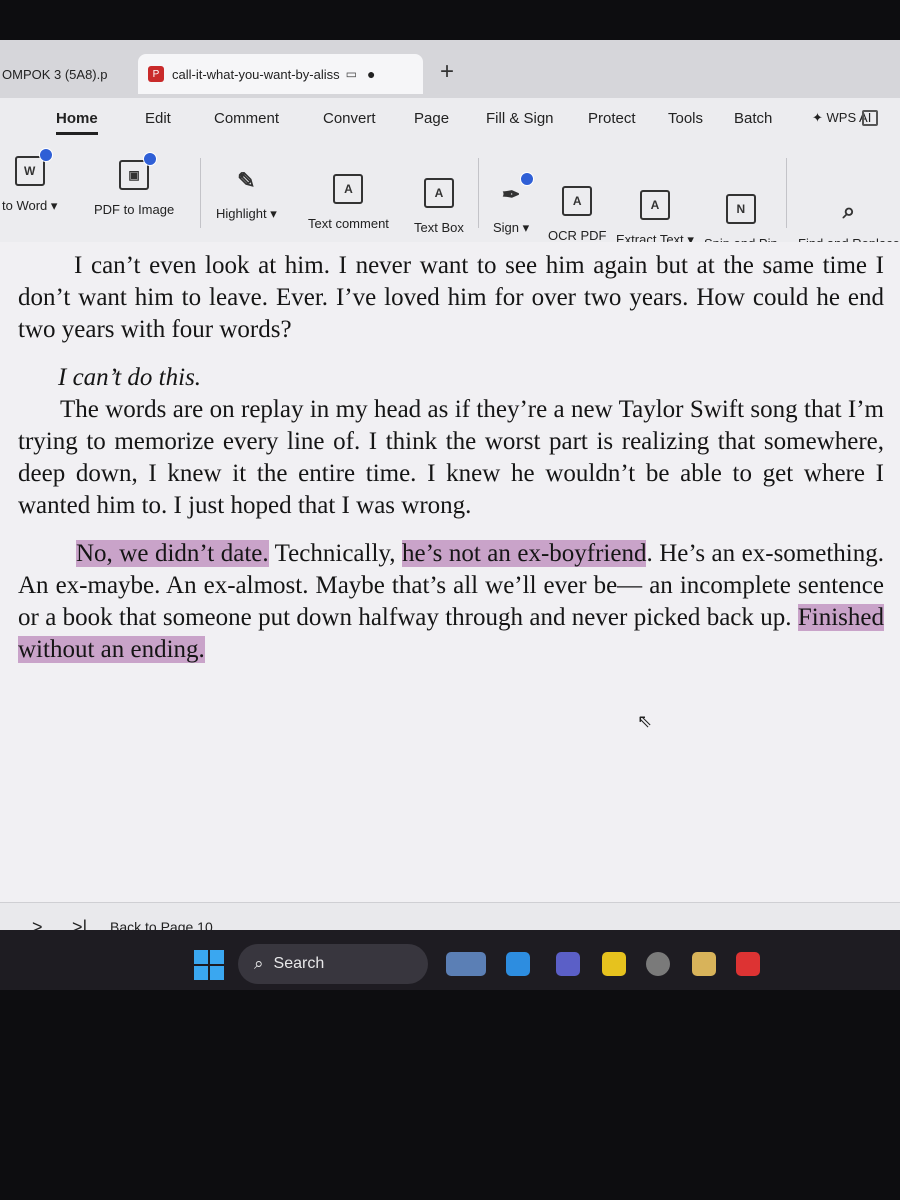 This screenshot has width=900, height=1200. Describe the element at coordinates (54, 205) in the screenshot. I see `to-word-dropdown-caret: ▾` at that location.